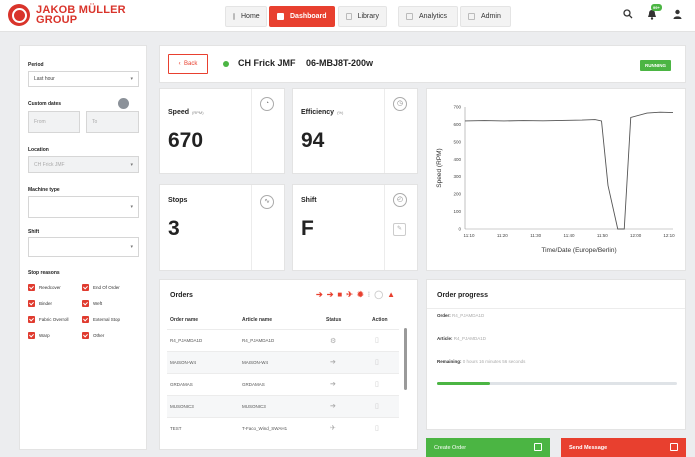  Describe the element at coordinates (38, 150) in the screenshot. I see `location-label: Location` at that location.